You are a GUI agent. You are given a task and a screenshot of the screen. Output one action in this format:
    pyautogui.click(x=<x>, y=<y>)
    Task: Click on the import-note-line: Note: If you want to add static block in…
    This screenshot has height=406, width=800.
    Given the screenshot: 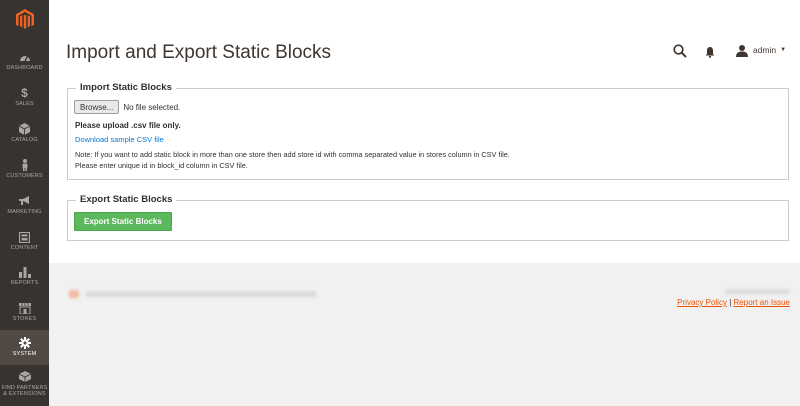 What is the action you would take?
    pyautogui.click(x=292, y=154)
    